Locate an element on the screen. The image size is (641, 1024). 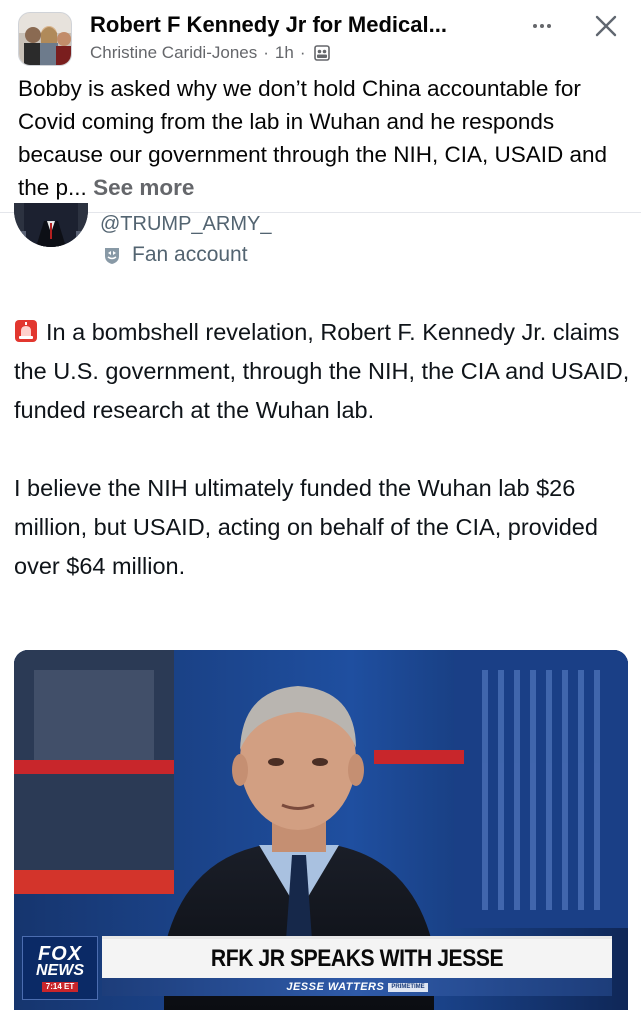
show-name-bar: JESSE WATTERS PRIMETIME is located at coordinates (357, 987).